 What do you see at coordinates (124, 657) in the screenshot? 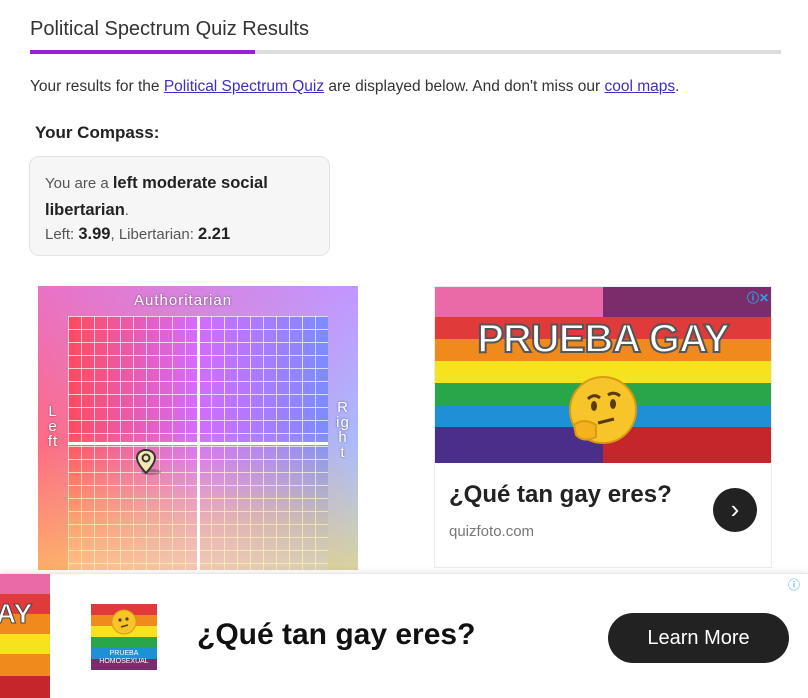
I see `thumbnail-label: PRUEBA HOMOSEXUAL` at bounding box center [124, 657].